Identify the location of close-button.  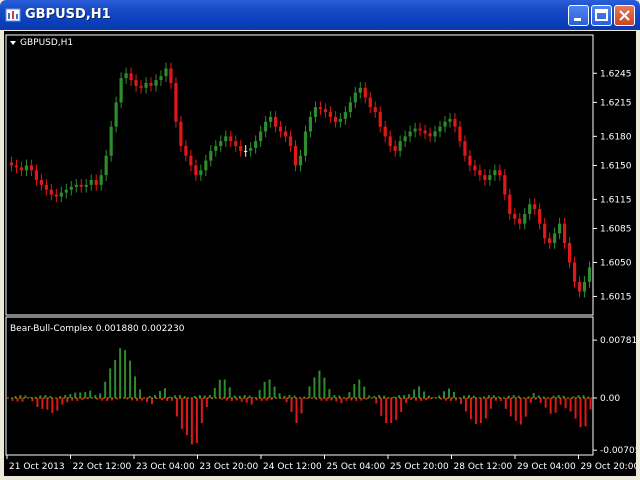
(624, 15).